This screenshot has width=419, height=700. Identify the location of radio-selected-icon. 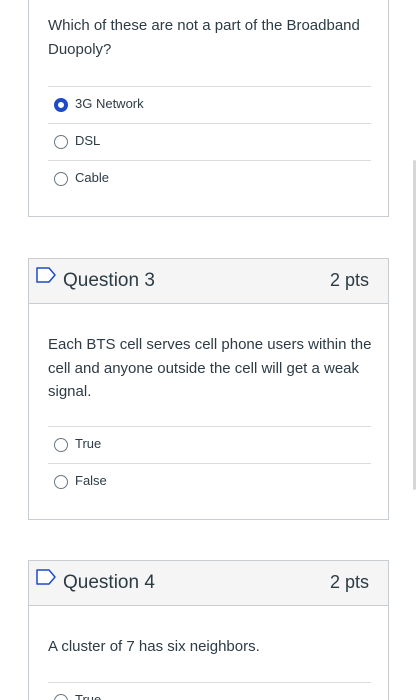
(61, 105).